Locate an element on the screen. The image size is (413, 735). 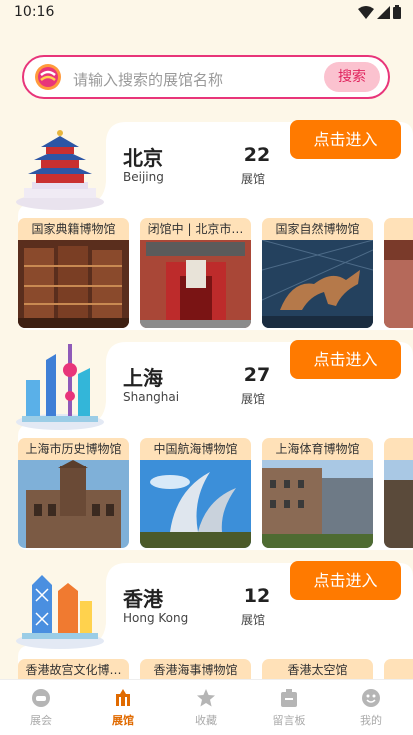
museum-list: 香港故宫文化博… 香港海事博物馆 香港太空馆 is located at coordinates (215, 669).